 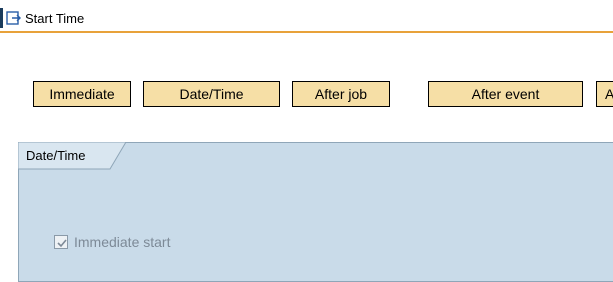 I want to click on immediate-start-checkbox, so click(x=61, y=242).